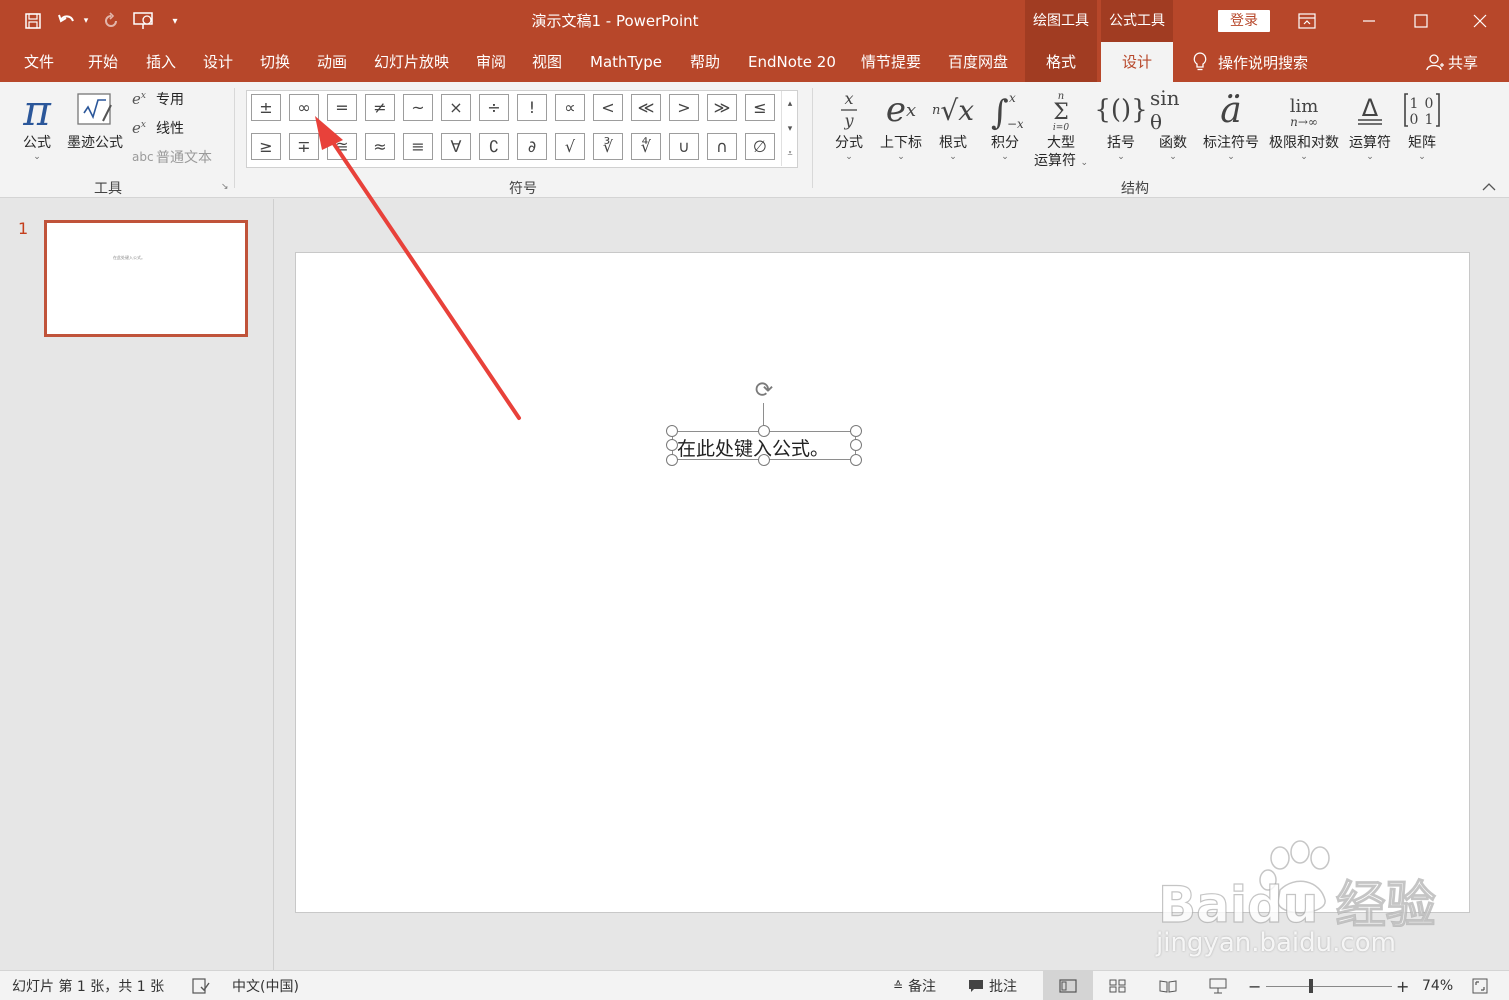 Image resolution: width=1509 pixels, height=1000 pixels. Describe the element at coordinates (1329, 986) in the screenshot. I see `zoom-slider-track` at that location.